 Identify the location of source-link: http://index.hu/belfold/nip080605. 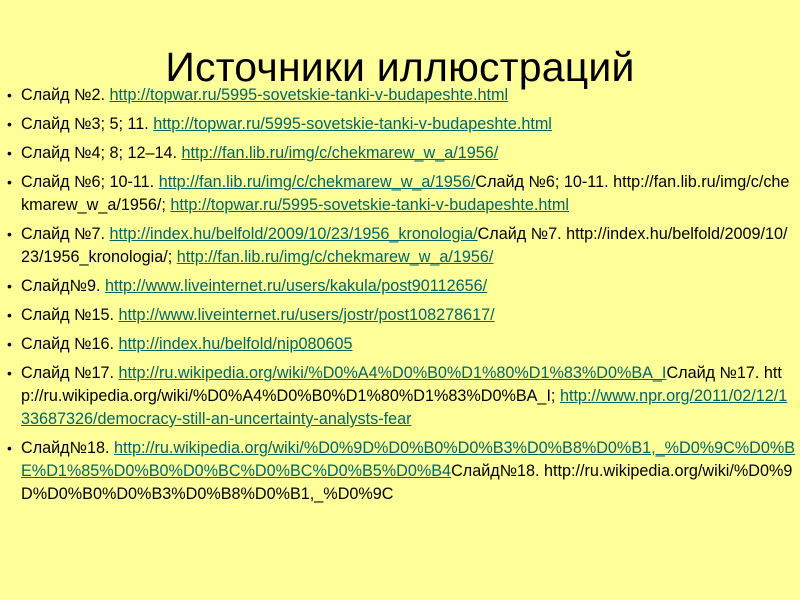
(236, 344).